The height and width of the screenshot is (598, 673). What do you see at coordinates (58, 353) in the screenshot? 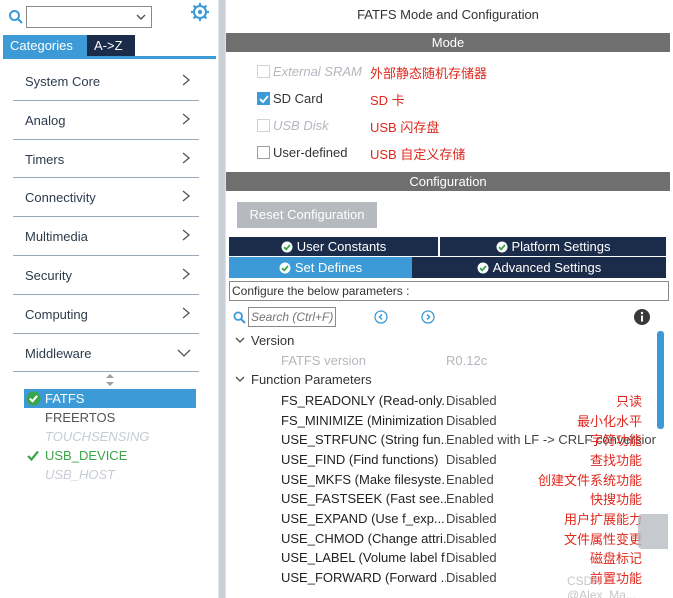
I see `category-label: Middleware` at bounding box center [58, 353].